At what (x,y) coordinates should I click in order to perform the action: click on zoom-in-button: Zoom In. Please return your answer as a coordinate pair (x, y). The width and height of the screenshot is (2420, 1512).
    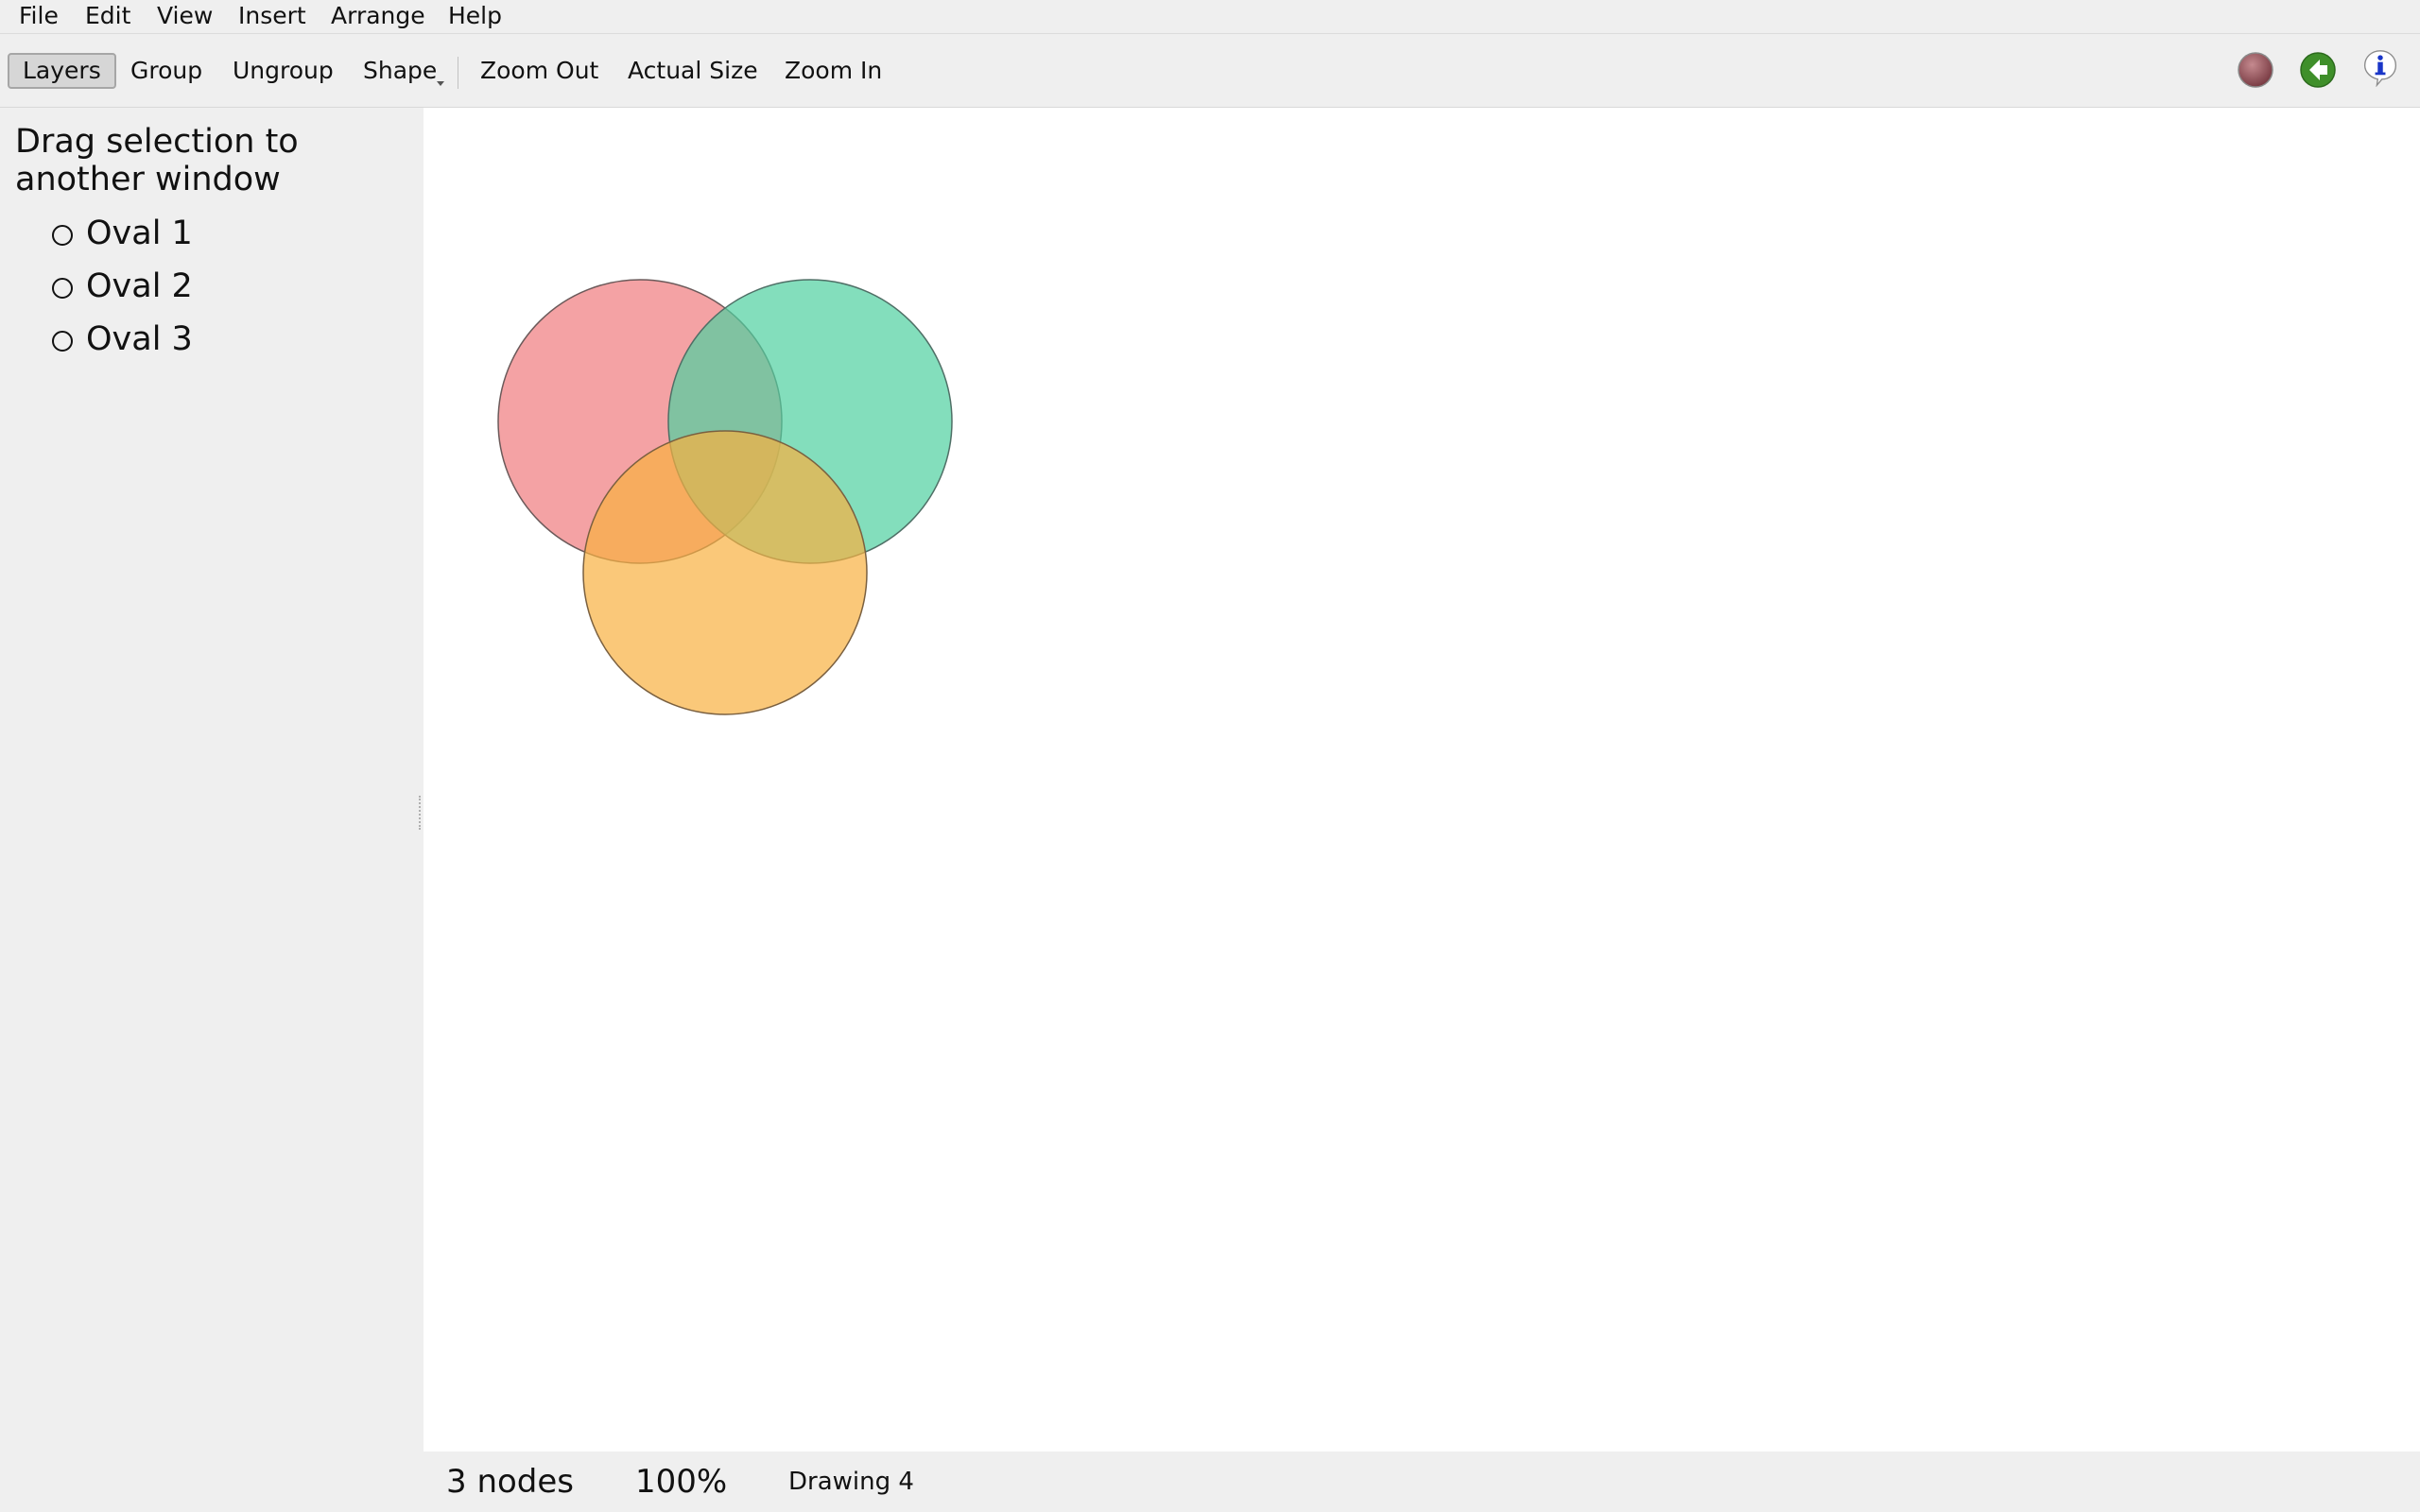
    Looking at the image, I should click on (833, 71).